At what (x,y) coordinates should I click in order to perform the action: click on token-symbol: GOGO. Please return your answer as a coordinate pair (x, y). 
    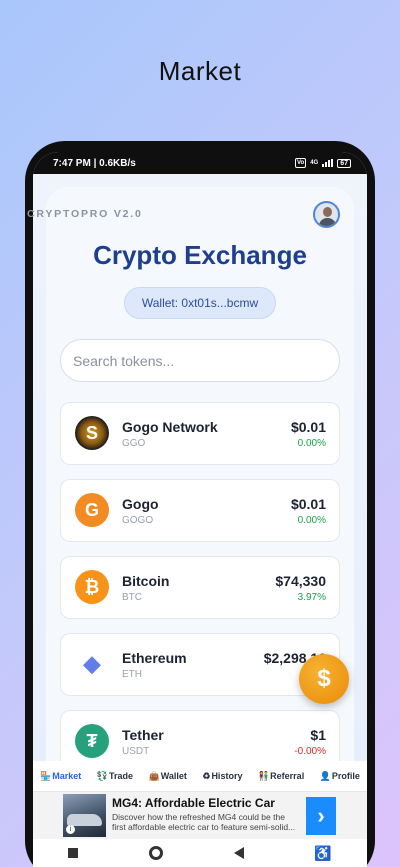
    Looking at the image, I should click on (138, 520).